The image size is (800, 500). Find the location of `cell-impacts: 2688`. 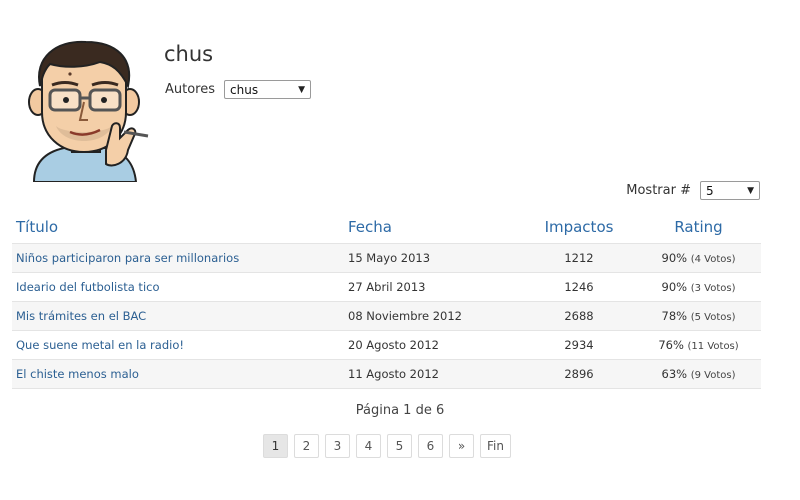

cell-impacts: 2688 is located at coordinates (579, 316).